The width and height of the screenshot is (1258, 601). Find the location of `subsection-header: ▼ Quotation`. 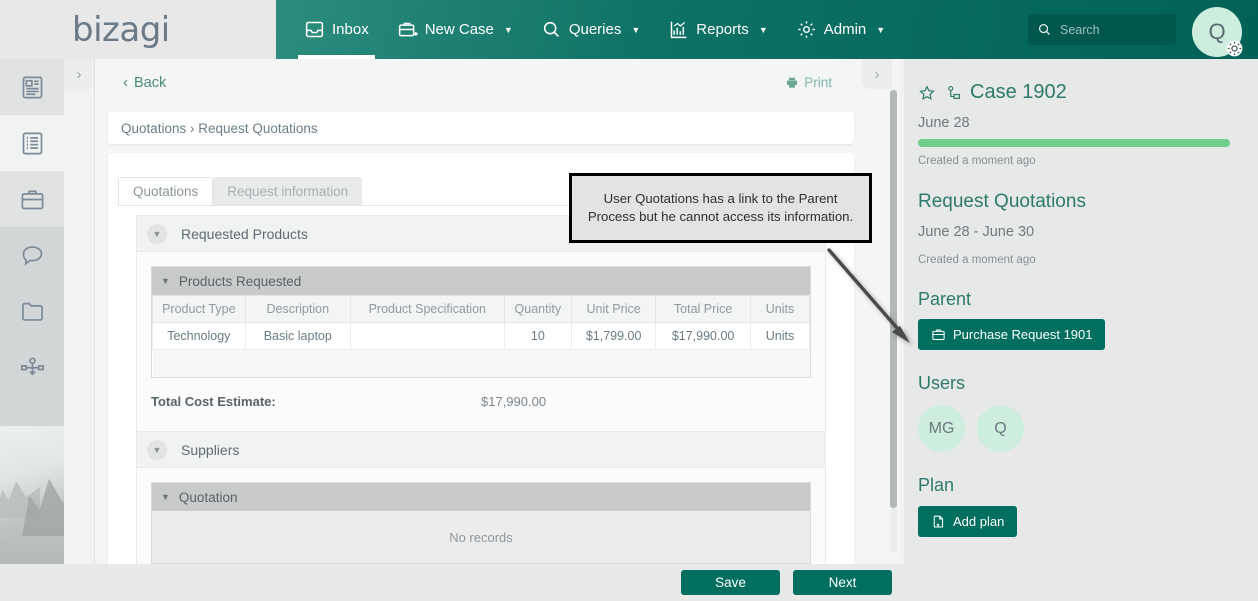

subsection-header: ▼ Quotation is located at coordinates (481, 497).